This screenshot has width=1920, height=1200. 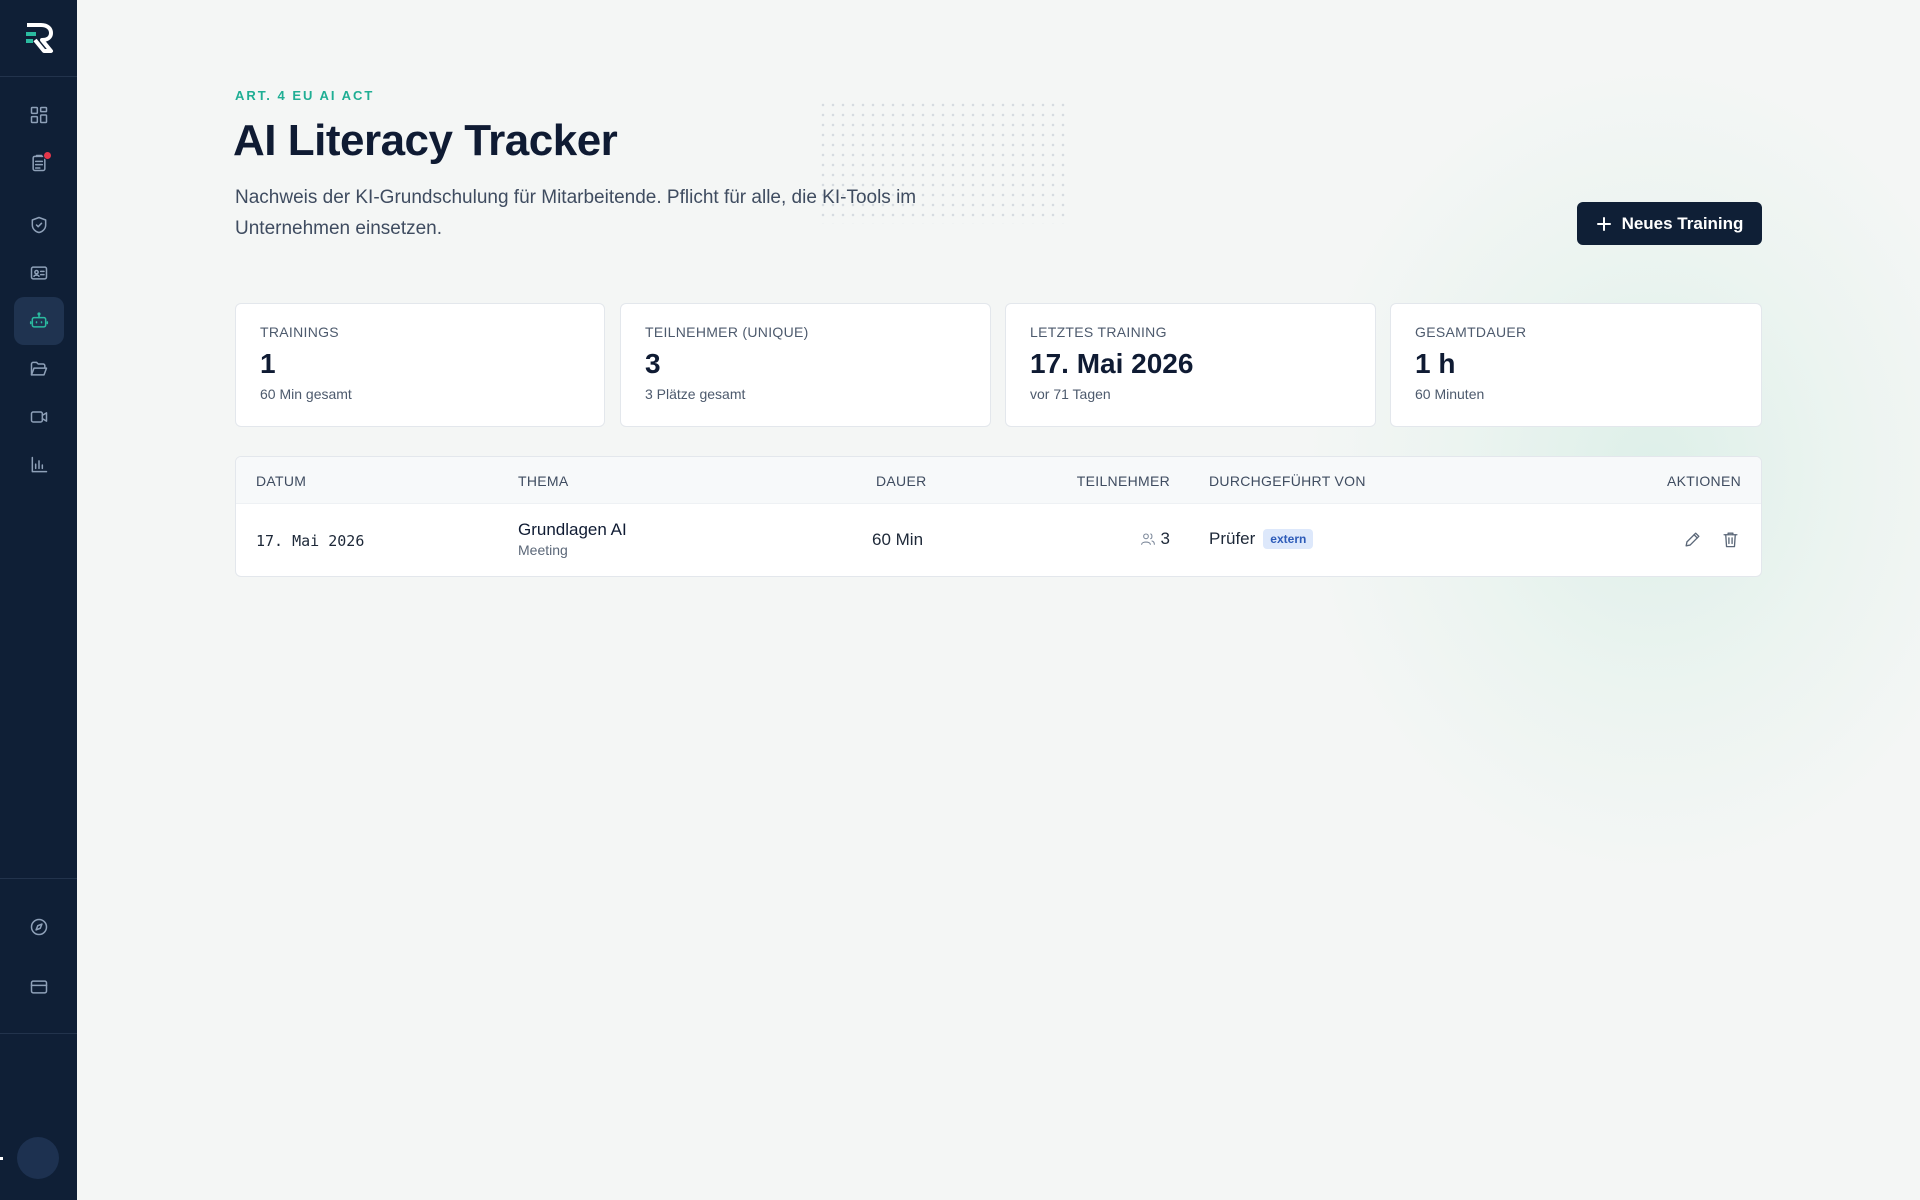 I want to click on sidebar-item-compliance, so click(x=39, y=225).